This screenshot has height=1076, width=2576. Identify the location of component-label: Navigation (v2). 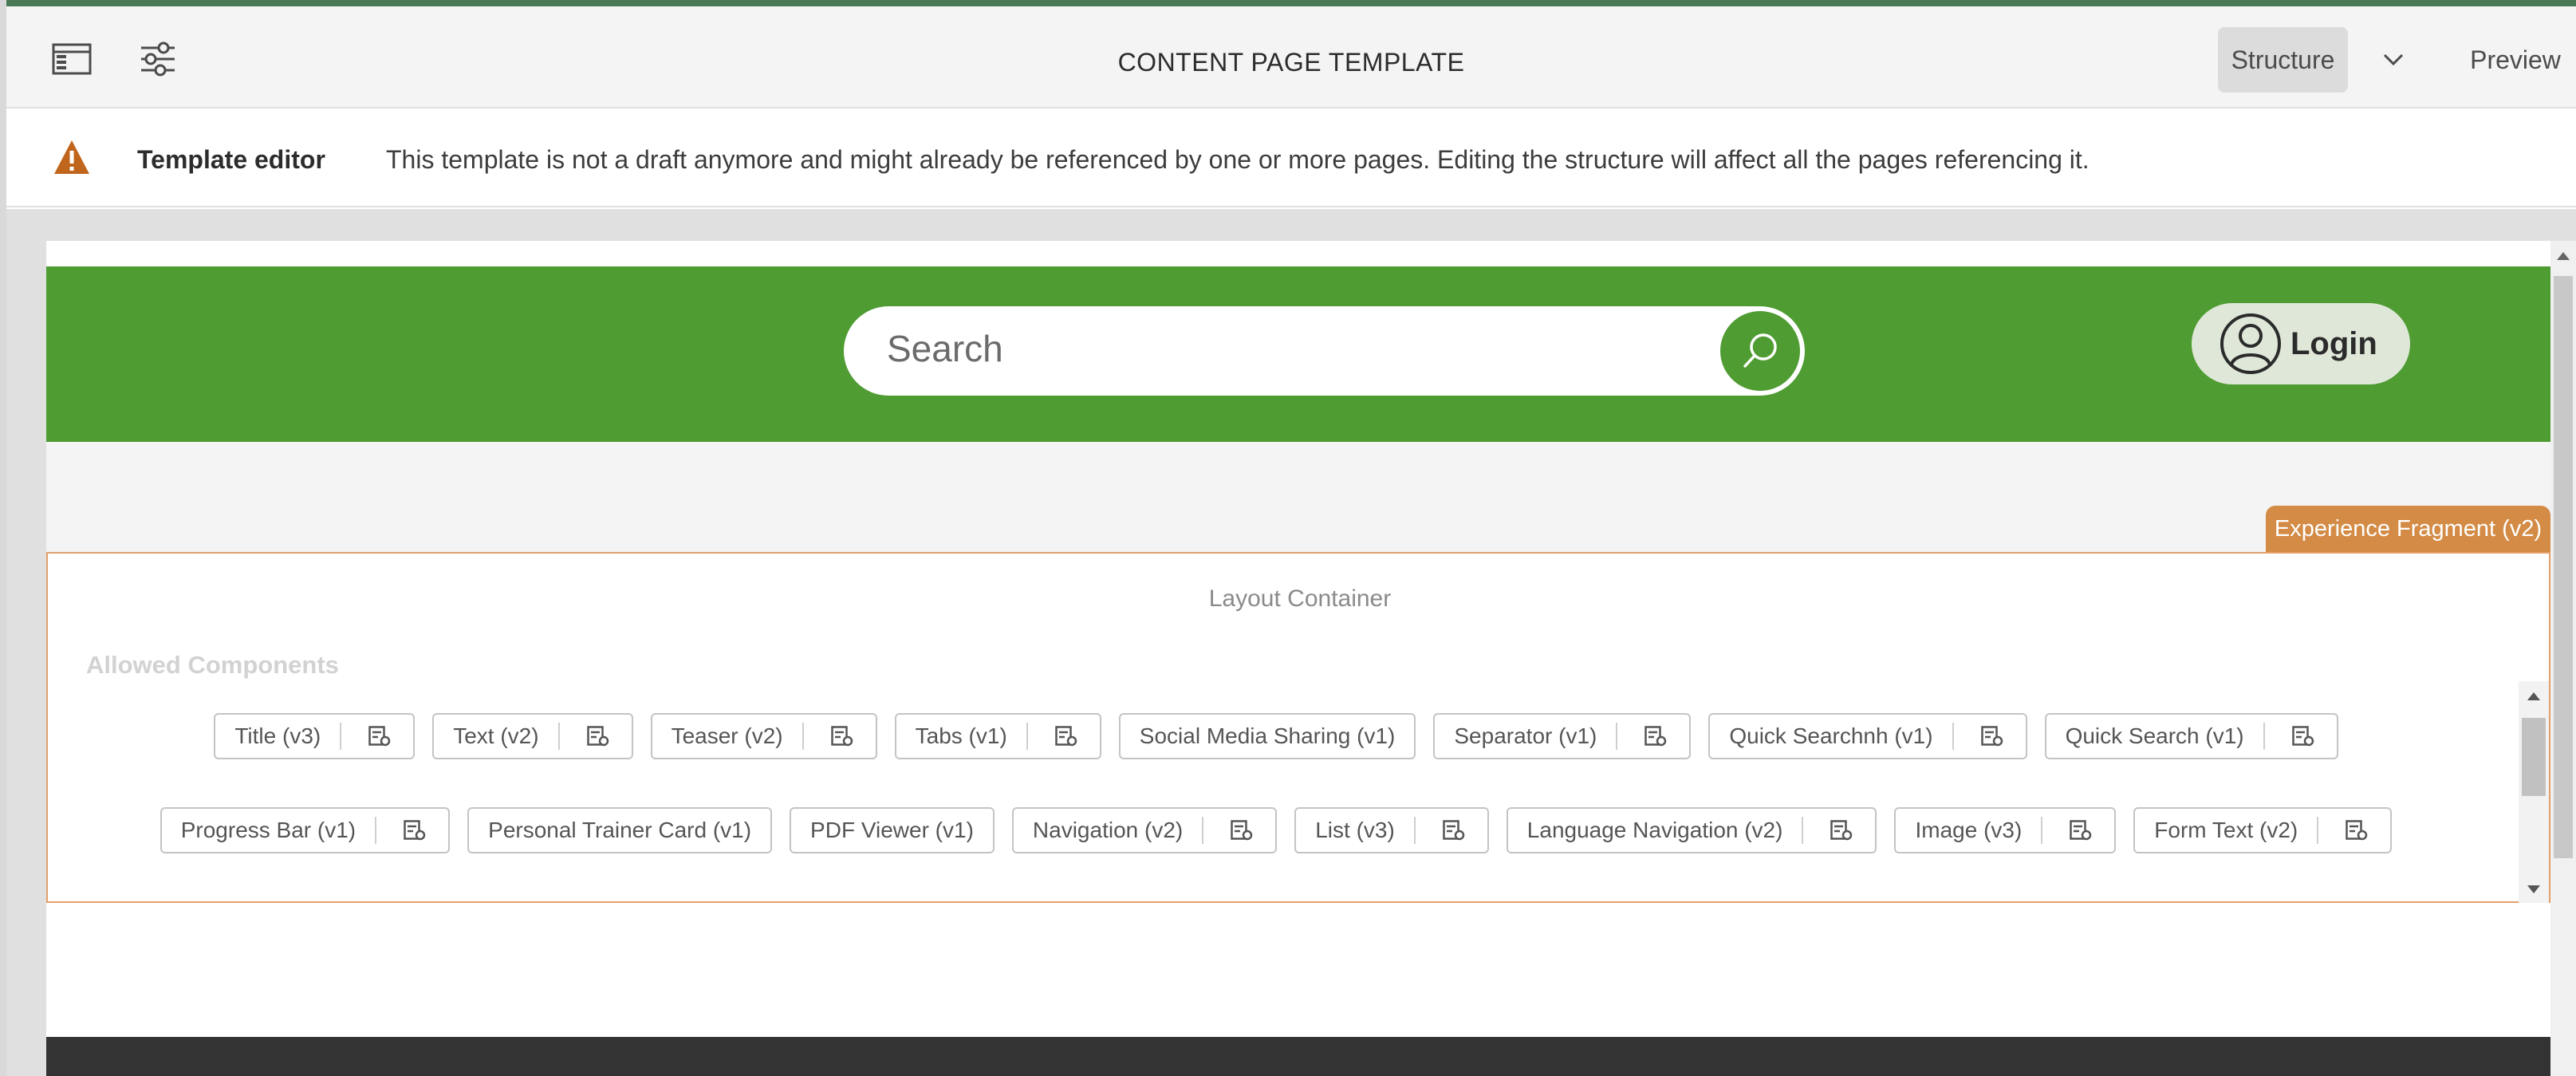
(1108, 830).